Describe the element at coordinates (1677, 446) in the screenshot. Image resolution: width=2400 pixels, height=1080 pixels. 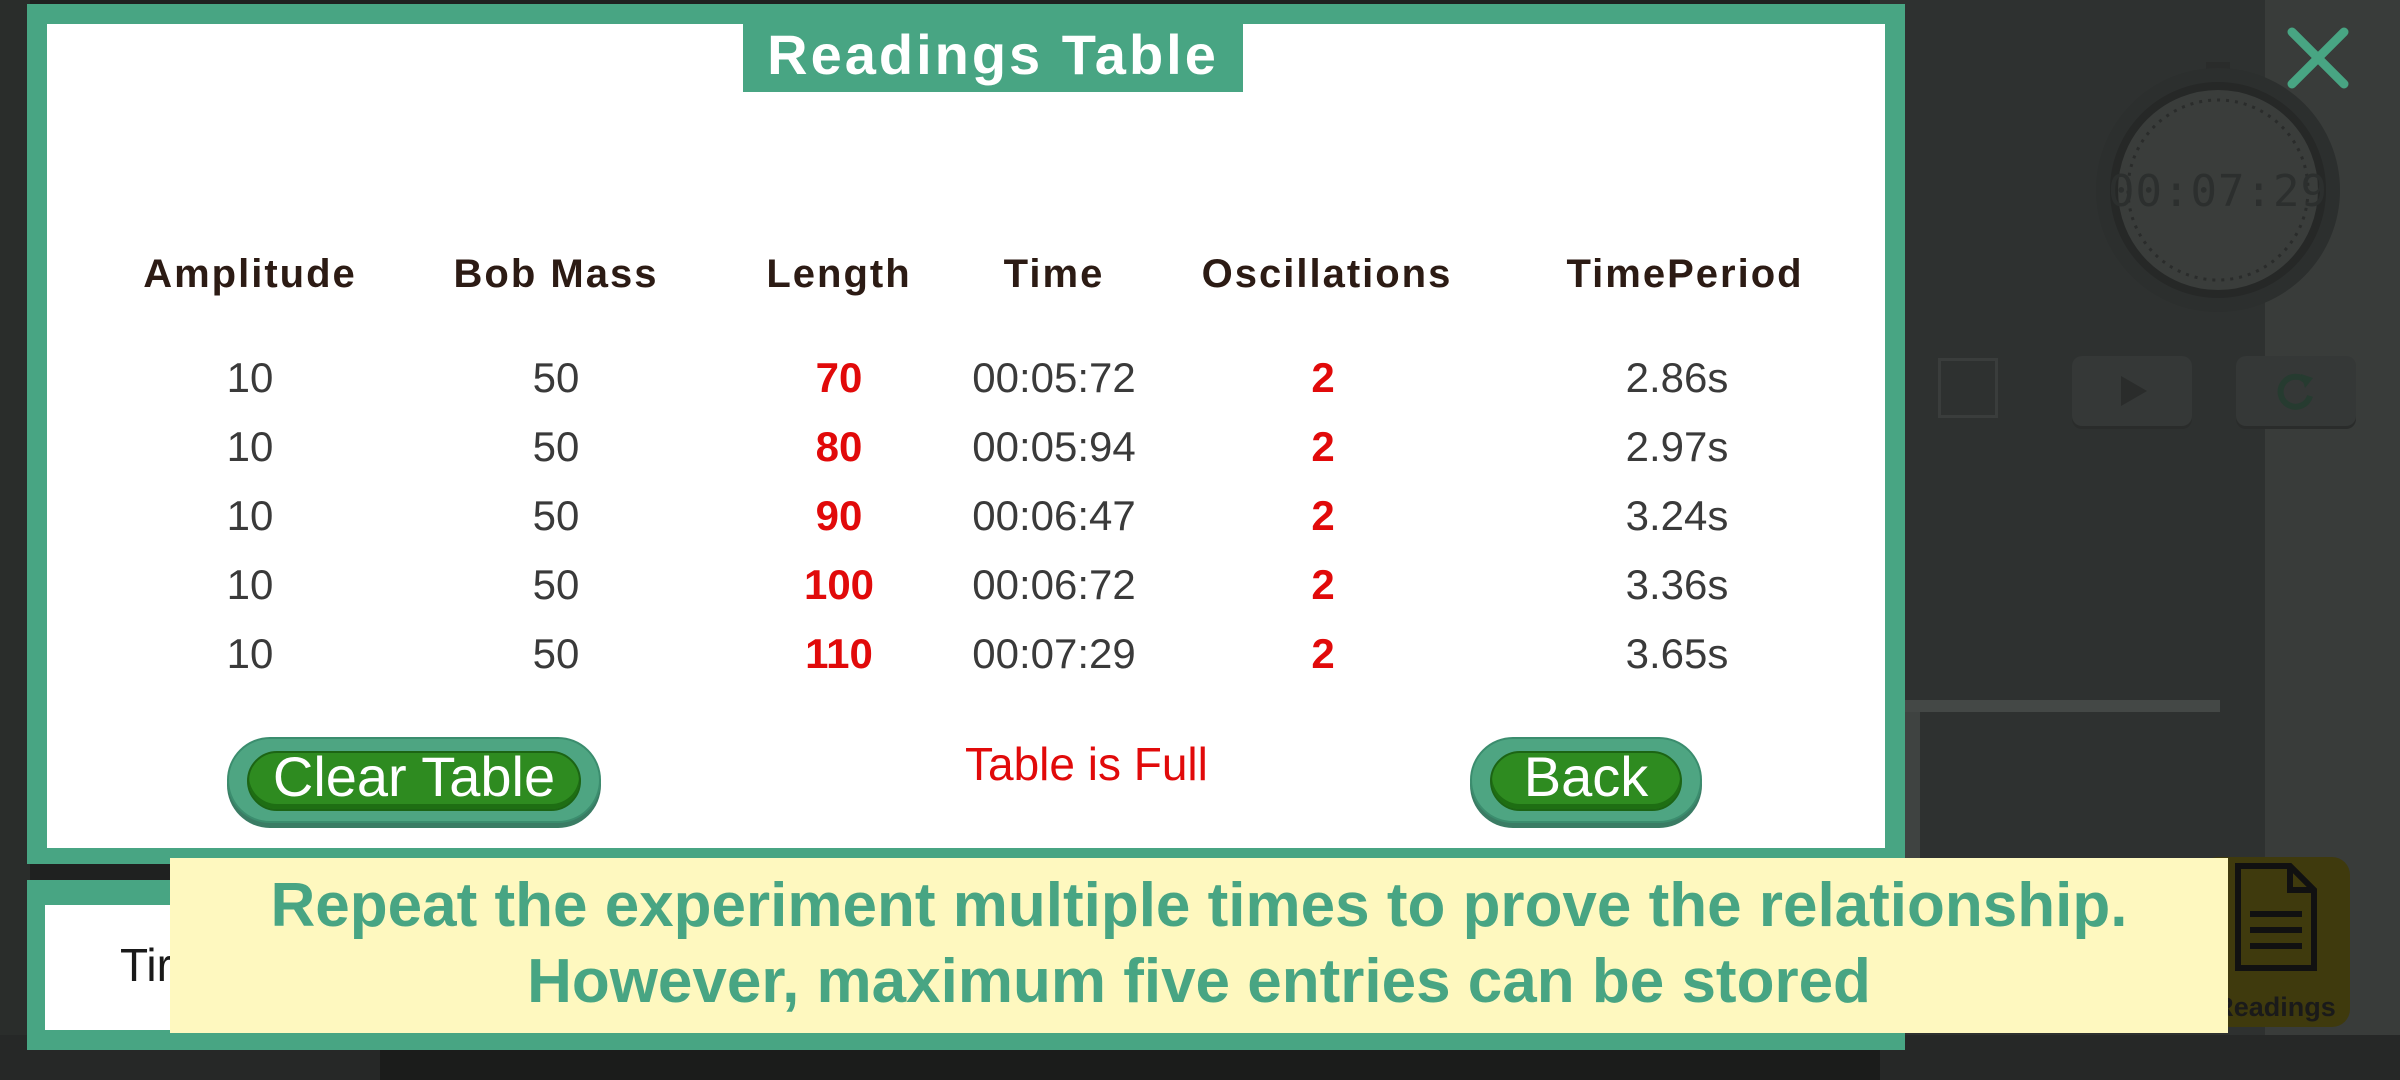
I see `table-cell-time-period: 2.97s` at that location.